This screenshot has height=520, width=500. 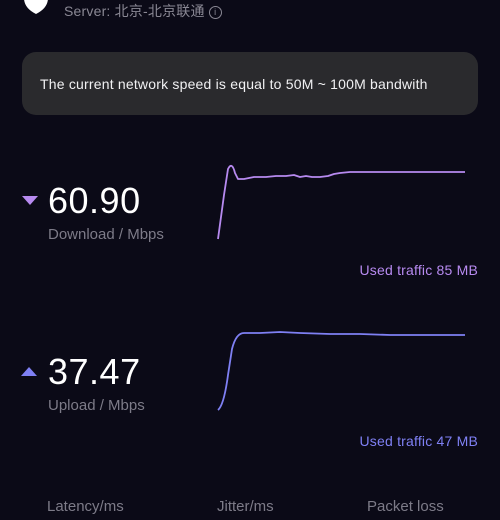 I want to click on packet-loss-label: Packet loss, so click(x=405, y=506).